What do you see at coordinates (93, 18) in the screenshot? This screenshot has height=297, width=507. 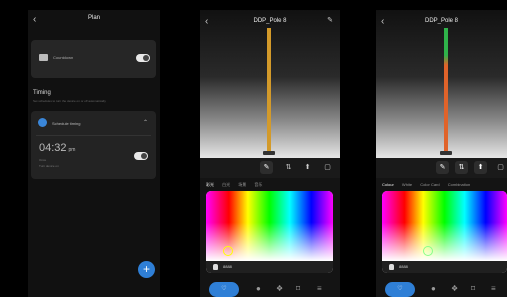 I see `page-title: Plan` at bounding box center [93, 18].